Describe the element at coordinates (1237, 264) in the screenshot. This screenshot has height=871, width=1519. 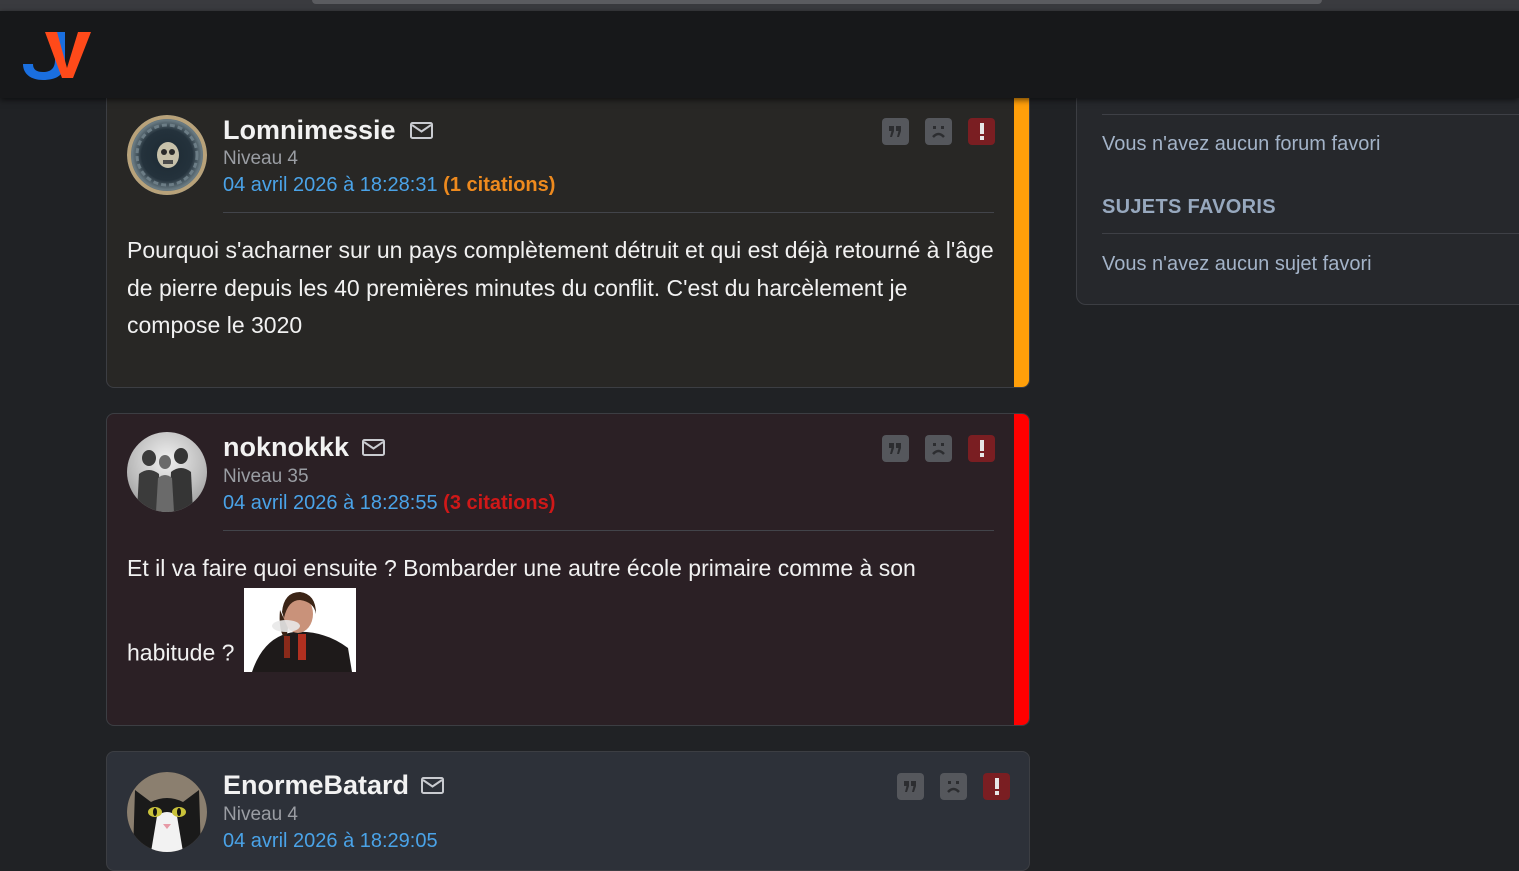
I see `empty-topics-text: Vous n'avez aucun sujet favori` at that location.